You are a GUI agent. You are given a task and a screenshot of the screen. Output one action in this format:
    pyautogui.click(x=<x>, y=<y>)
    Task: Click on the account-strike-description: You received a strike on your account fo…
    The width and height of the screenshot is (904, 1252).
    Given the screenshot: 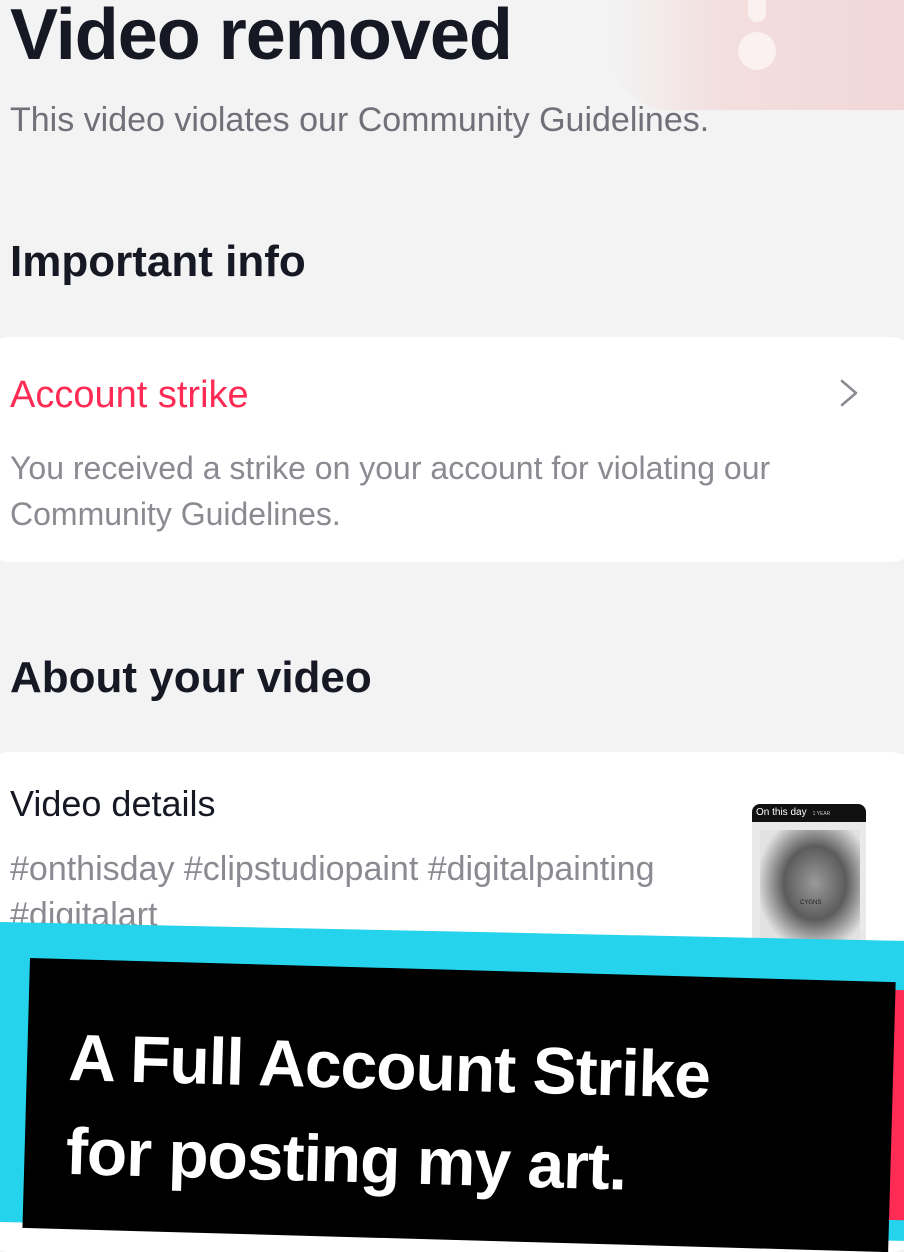 What is the action you would take?
    pyautogui.click(x=390, y=491)
    